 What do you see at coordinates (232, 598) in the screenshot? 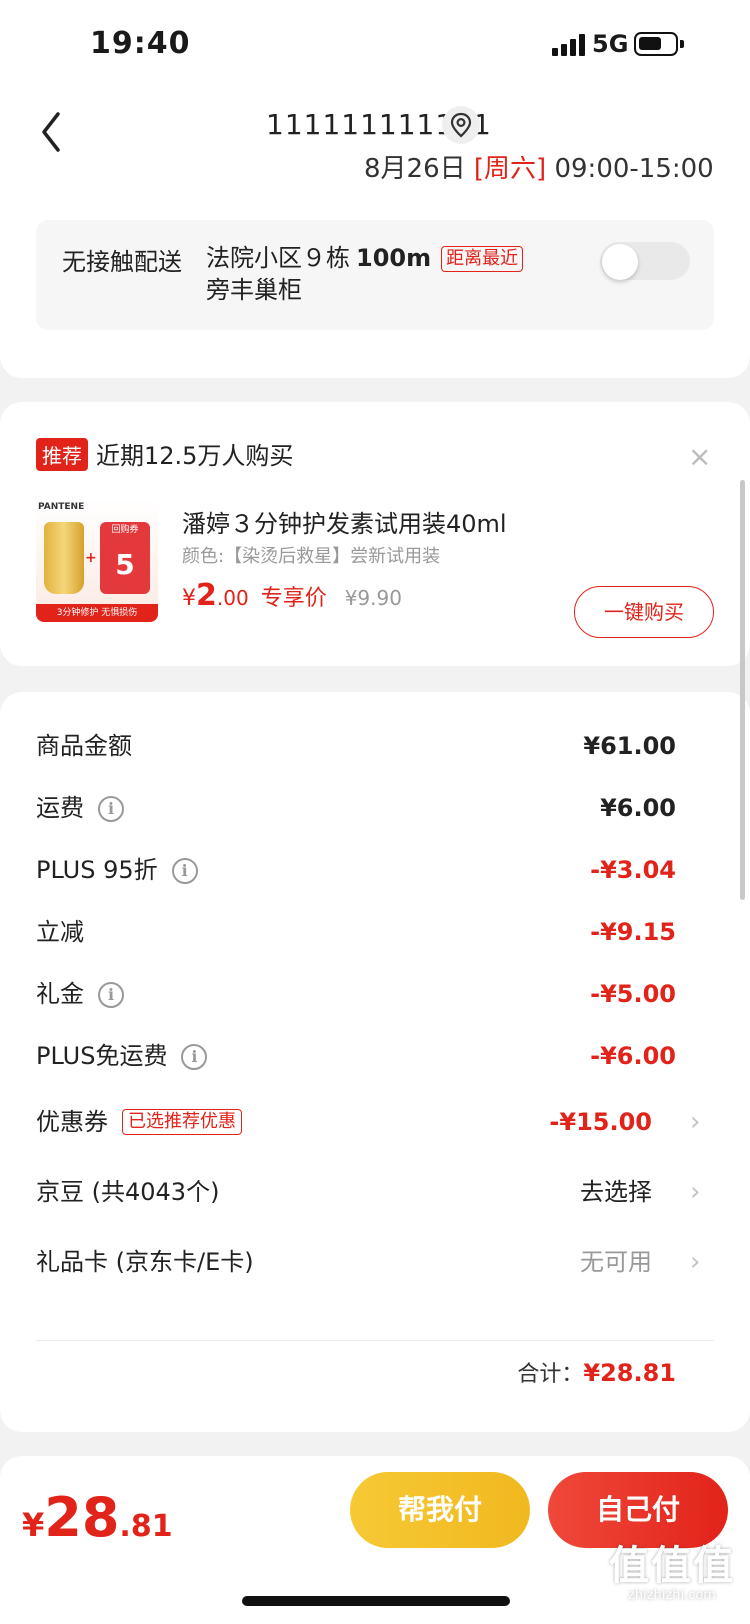
I see `price-dec: .00` at bounding box center [232, 598].